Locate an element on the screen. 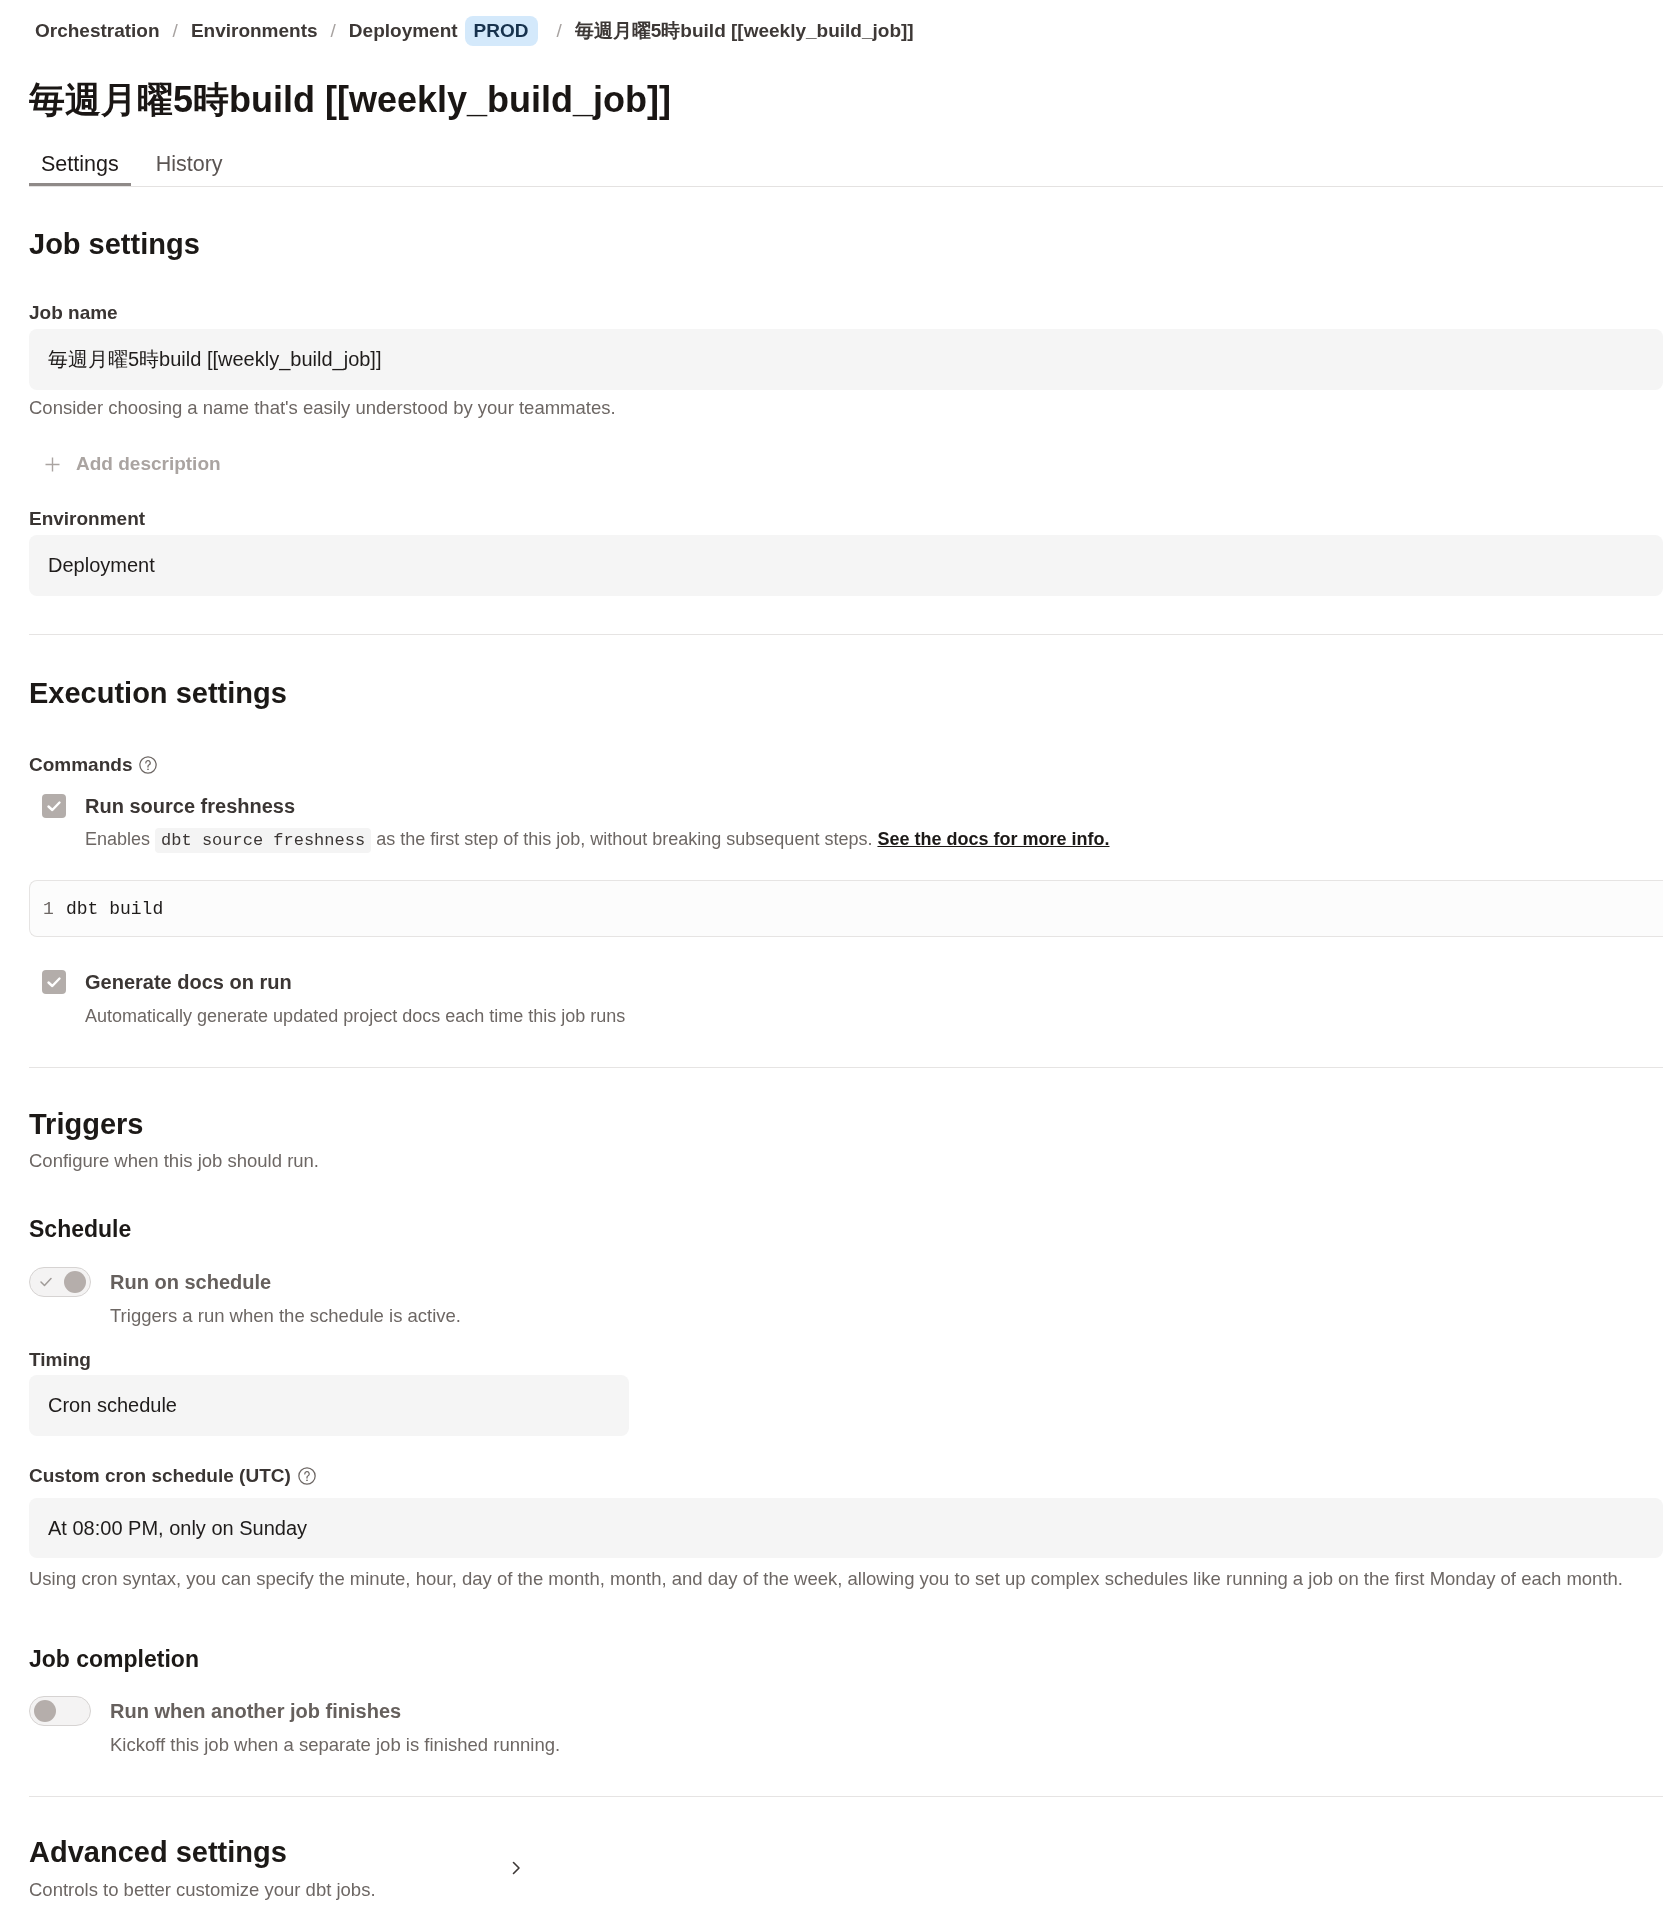 This screenshot has height=1923, width=1663. breadcrumb-current: 毎週月曜5時build [[weekly_build_job]] is located at coordinates (744, 31).